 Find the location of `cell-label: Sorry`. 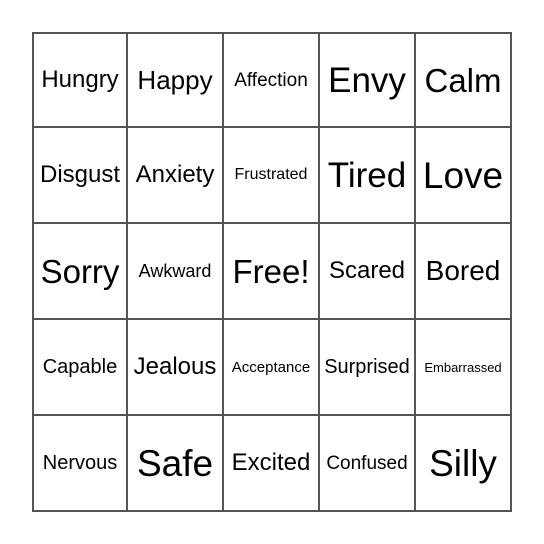

cell-label: Sorry is located at coordinates (80, 271).